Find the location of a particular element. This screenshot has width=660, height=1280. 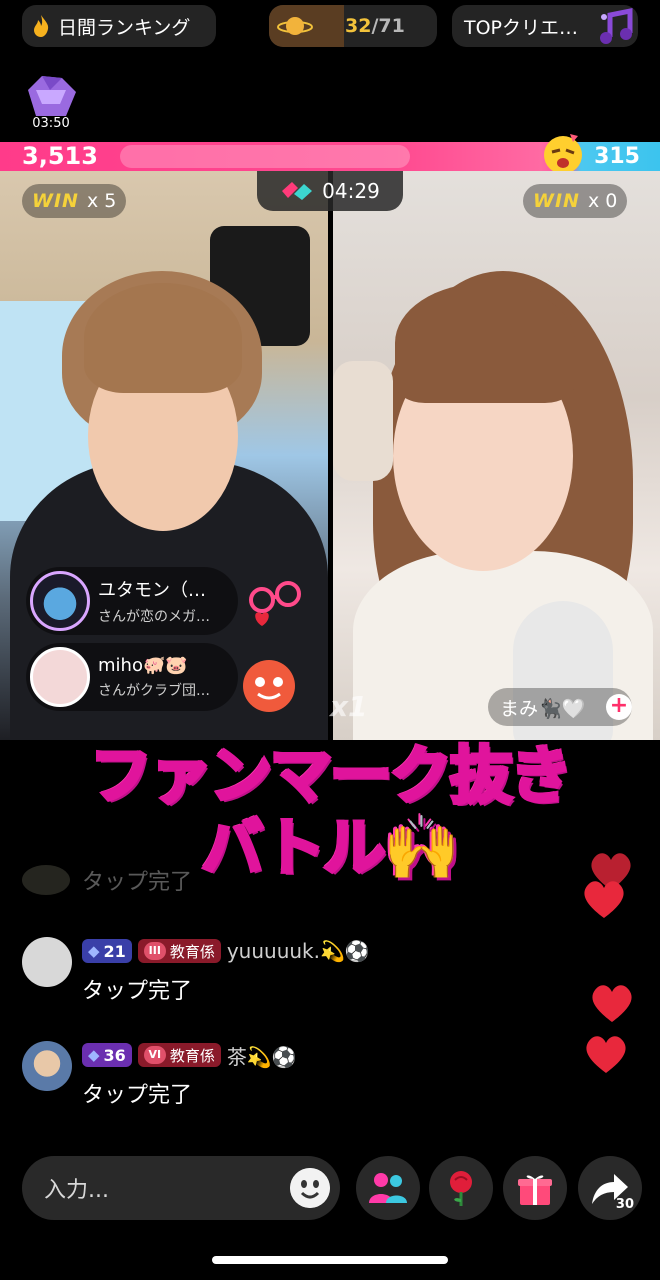

event-timer-badge: 03:50 is located at coordinates (51, 104).